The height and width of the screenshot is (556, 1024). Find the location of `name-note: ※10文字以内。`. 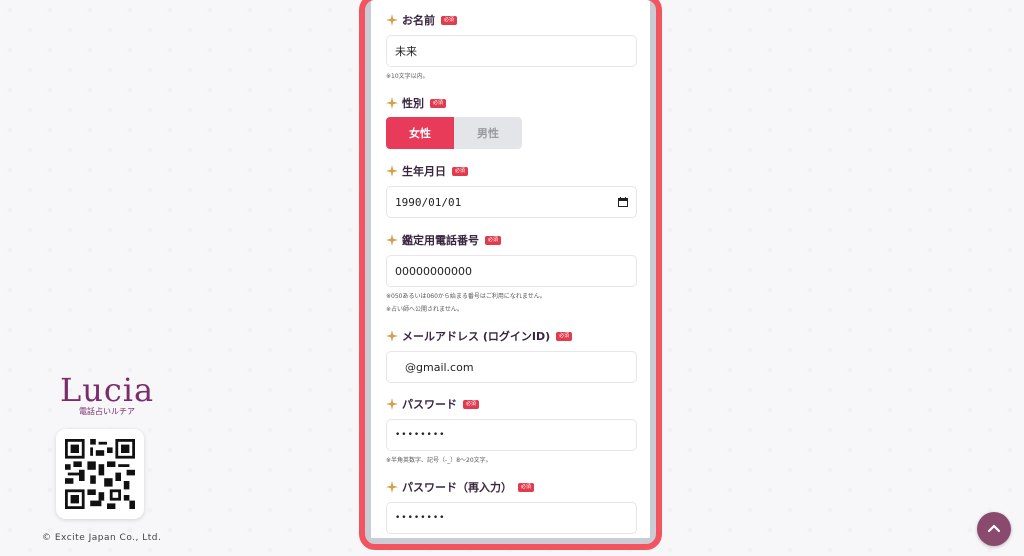

name-note: ※10文字以内。 is located at coordinates (407, 76).